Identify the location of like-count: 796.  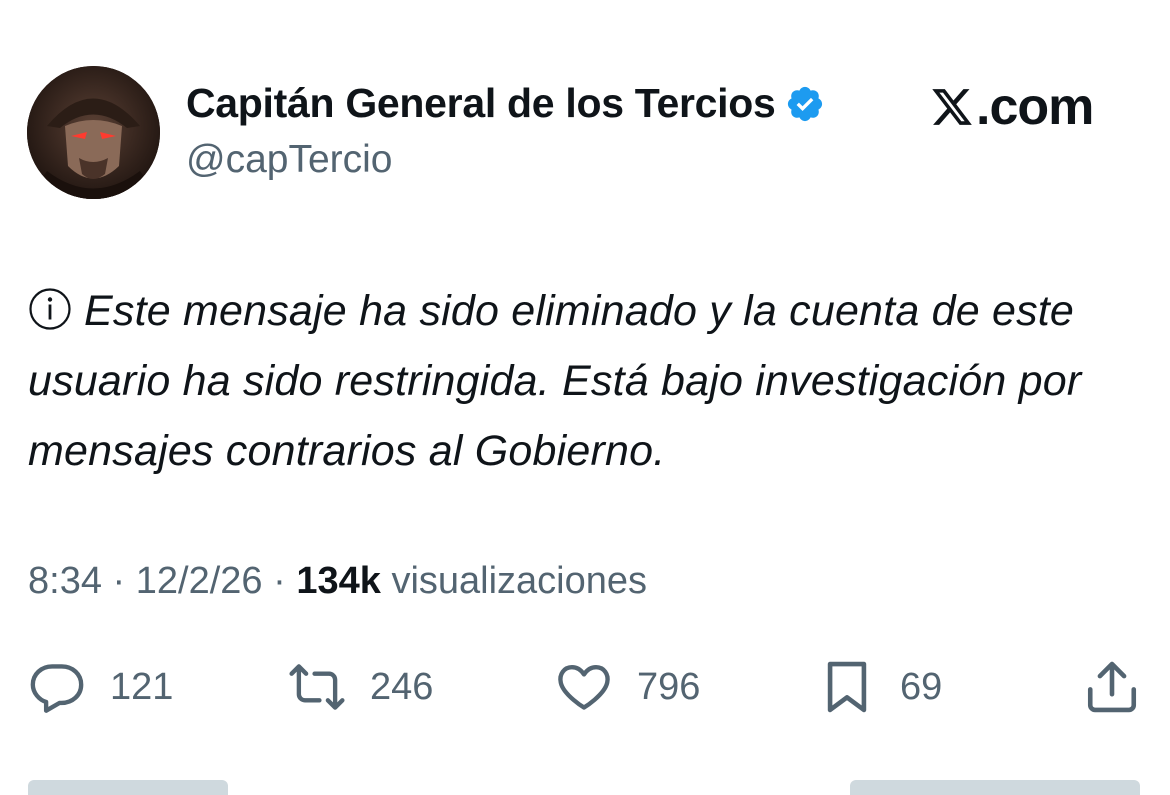
(669, 686).